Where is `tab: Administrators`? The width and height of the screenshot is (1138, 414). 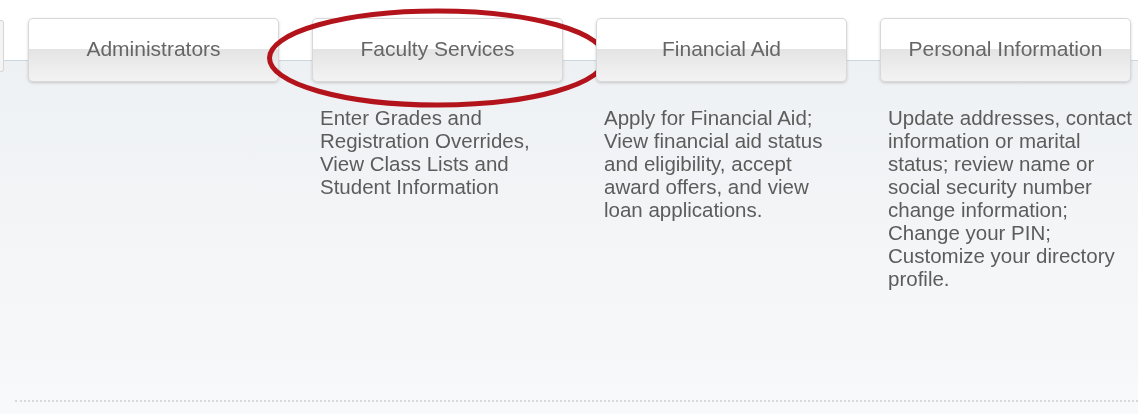 tab: Administrators is located at coordinates (153, 50).